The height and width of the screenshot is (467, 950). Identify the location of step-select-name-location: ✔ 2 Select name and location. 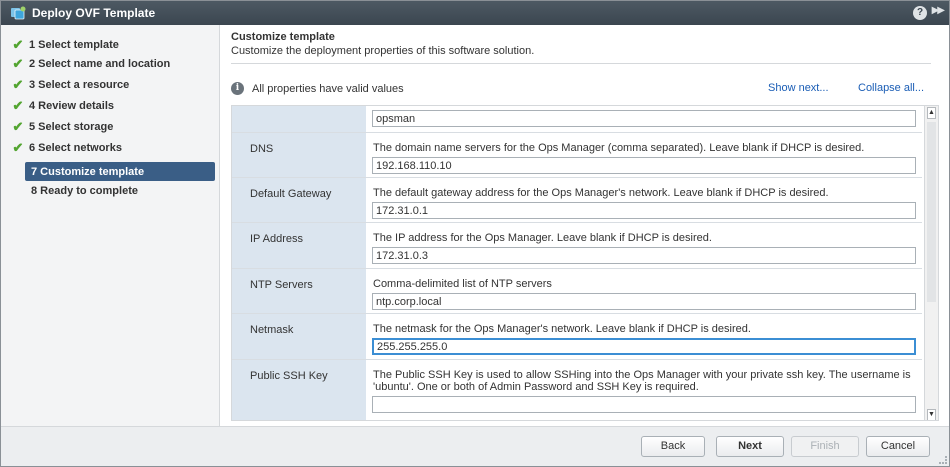
(110, 63).